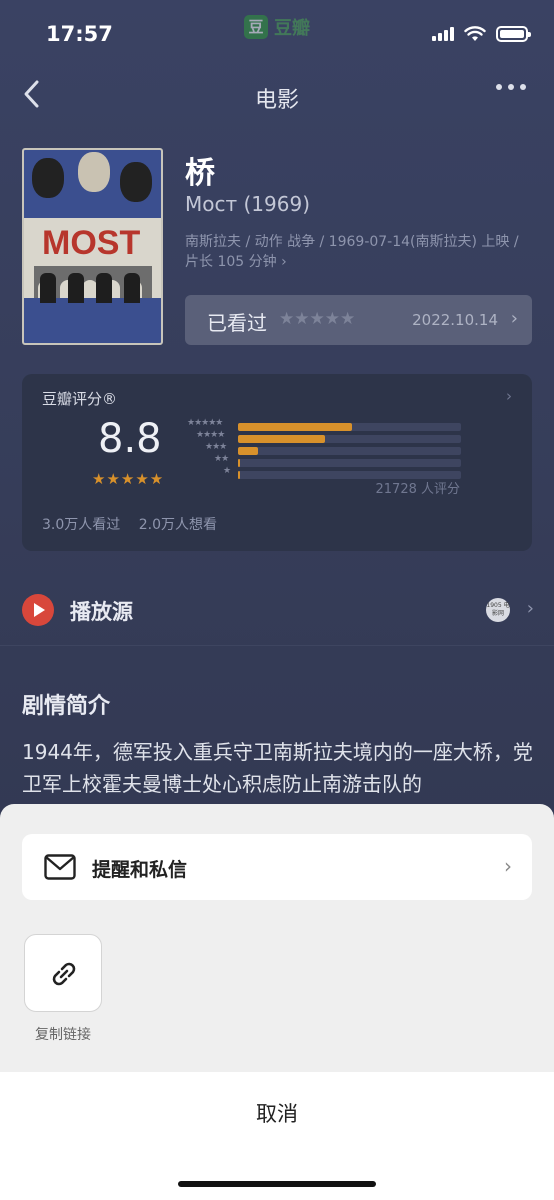 The image size is (554, 1200). Describe the element at coordinates (63, 1035) in the screenshot. I see `copy-link-label: 复制链接` at that location.